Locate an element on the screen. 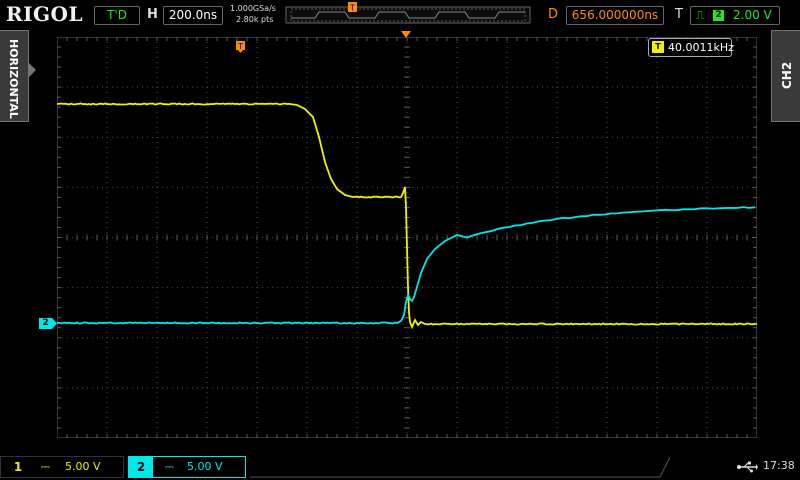 The image size is (800, 480). trigger-edge-icon: ⎍ is located at coordinates (700, 15).